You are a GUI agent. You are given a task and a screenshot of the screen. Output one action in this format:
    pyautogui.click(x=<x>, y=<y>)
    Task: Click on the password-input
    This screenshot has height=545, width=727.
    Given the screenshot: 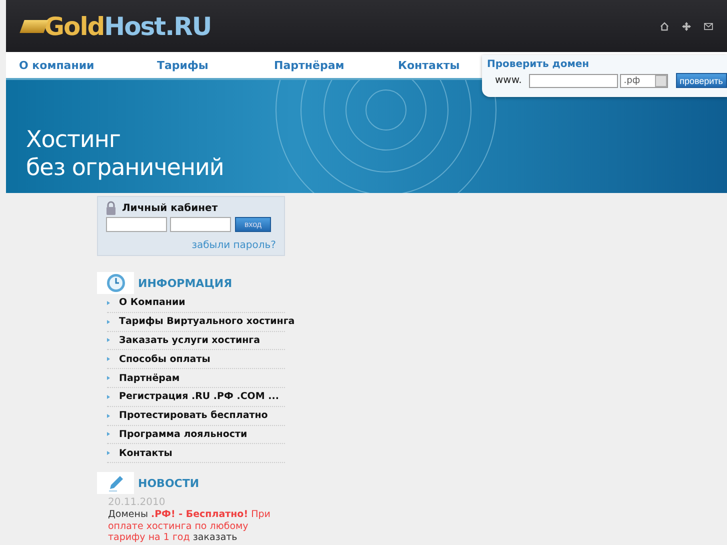 What is the action you would take?
    pyautogui.click(x=200, y=224)
    